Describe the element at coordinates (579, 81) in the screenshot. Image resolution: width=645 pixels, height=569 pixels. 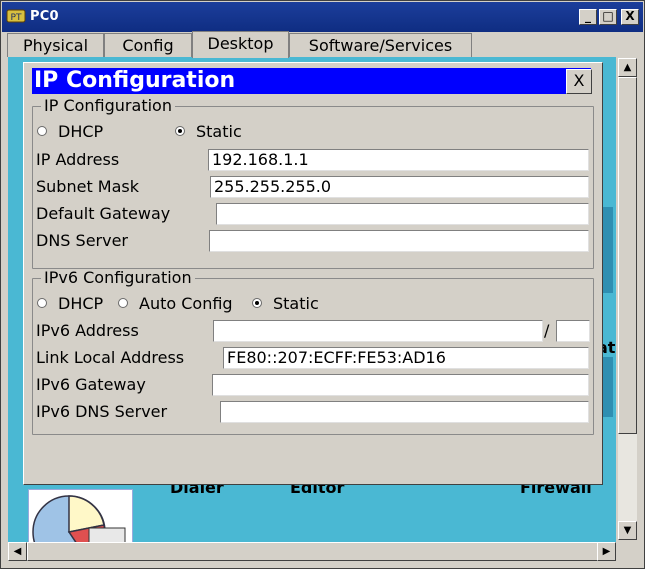
I see `dialog-close-button: X` at that location.